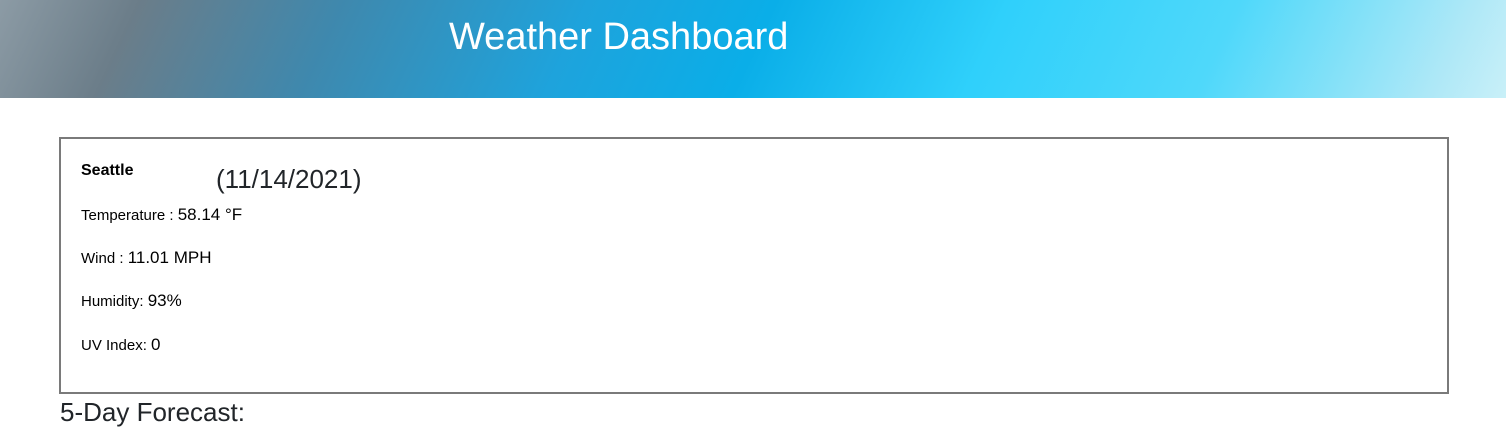 The width and height of the screenshot is (1506, 441). Describe the element at coordinates (210, 214) in the screenshot. I see `temperature-value: 58.14 °F` at that location.